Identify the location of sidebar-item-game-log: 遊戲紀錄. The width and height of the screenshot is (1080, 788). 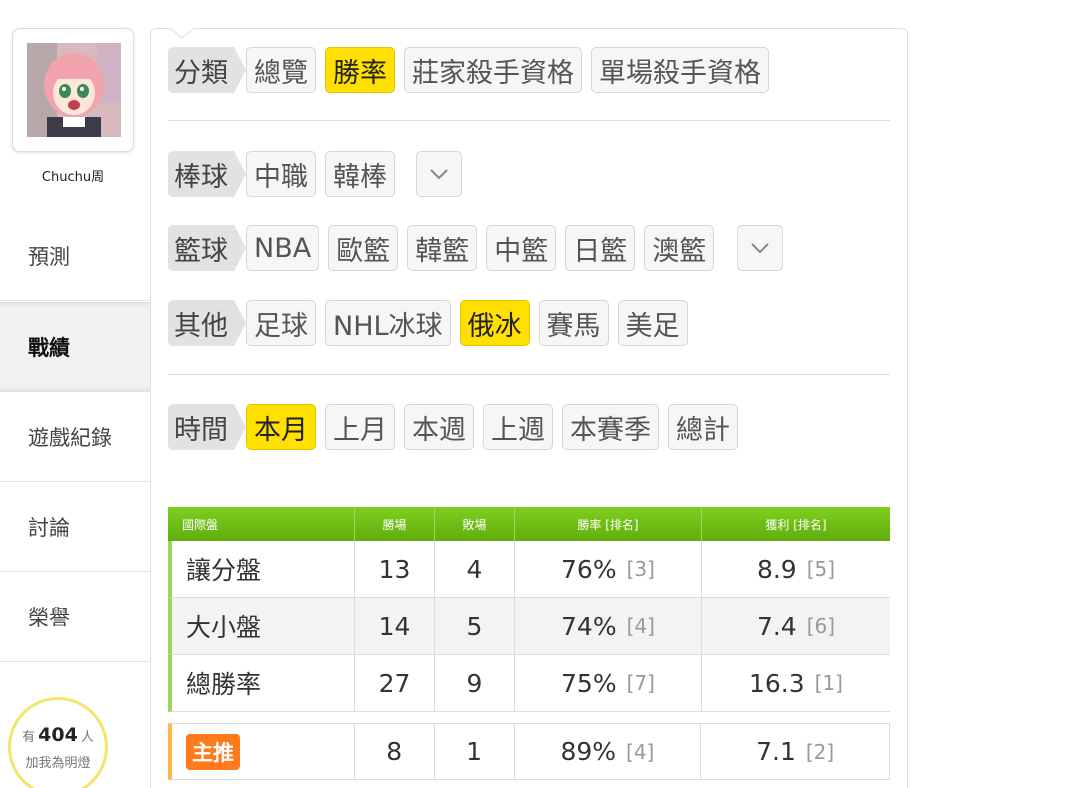
(75, 437).